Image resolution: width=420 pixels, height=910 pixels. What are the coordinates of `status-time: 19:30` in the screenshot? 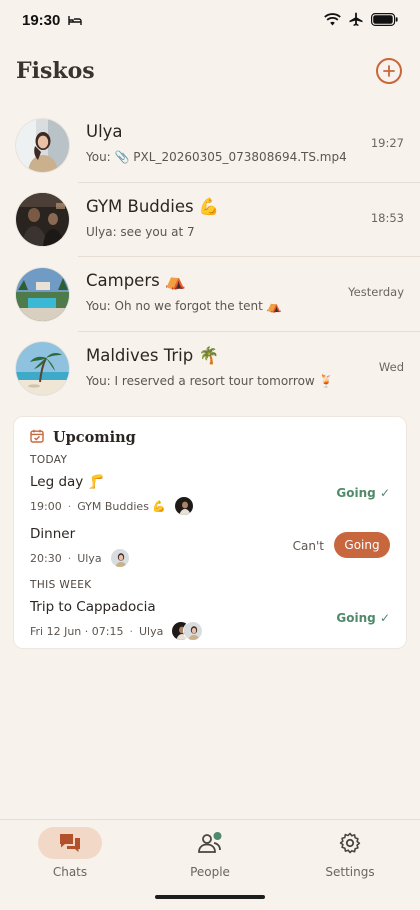 It's located at (41, 20).